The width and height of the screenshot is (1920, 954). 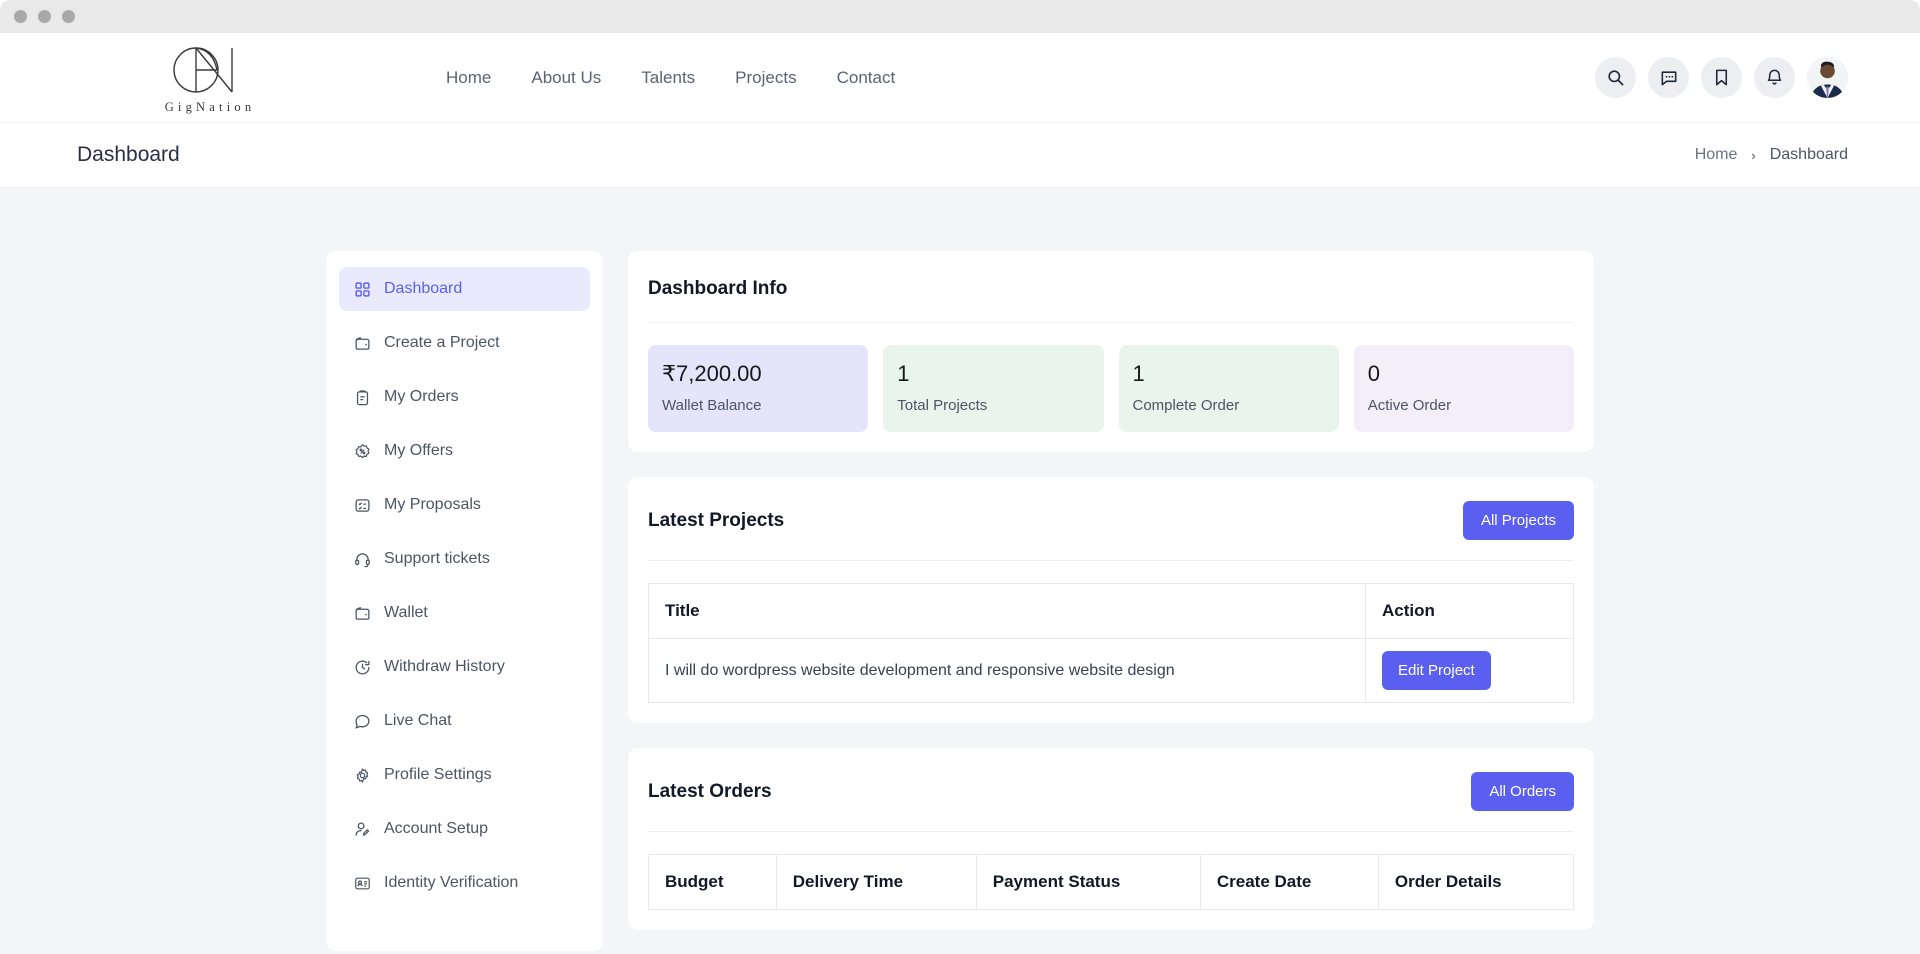 I want to click on checklist-icon, so click(x=362, y=505).